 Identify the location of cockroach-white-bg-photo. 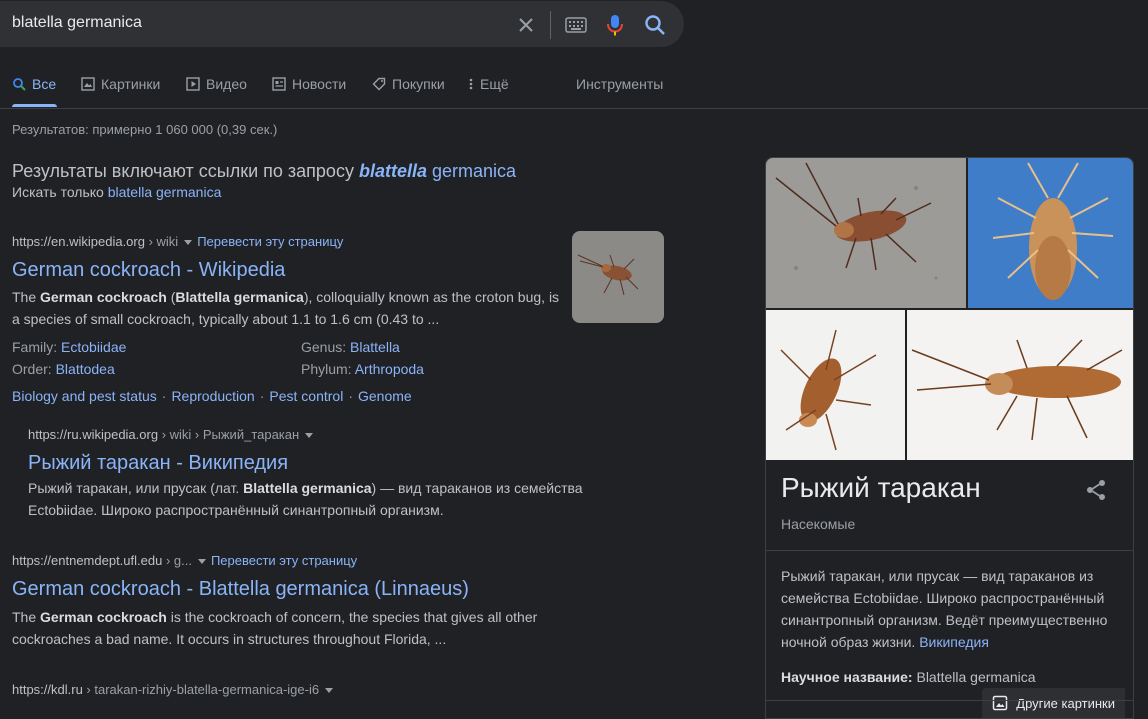
(835, 385).